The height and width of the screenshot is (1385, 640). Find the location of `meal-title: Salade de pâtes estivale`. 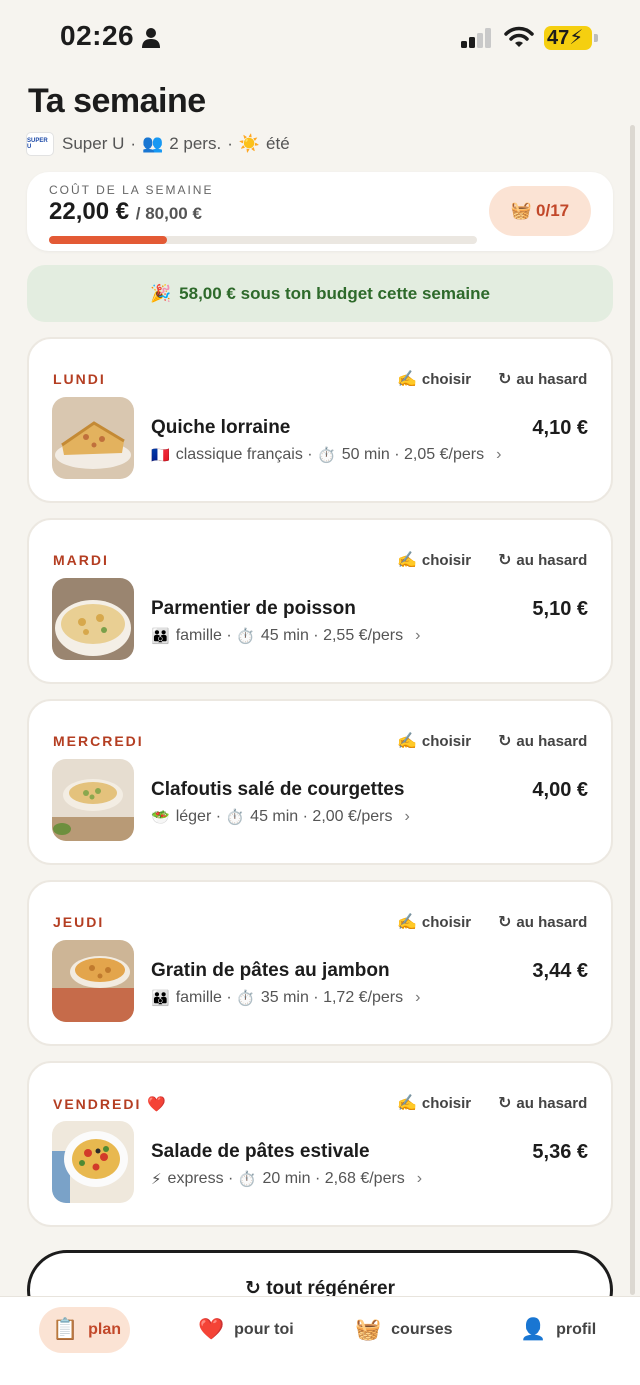

meal-title: Salade de pâtes estivale is located at coordinates (260, 1152).